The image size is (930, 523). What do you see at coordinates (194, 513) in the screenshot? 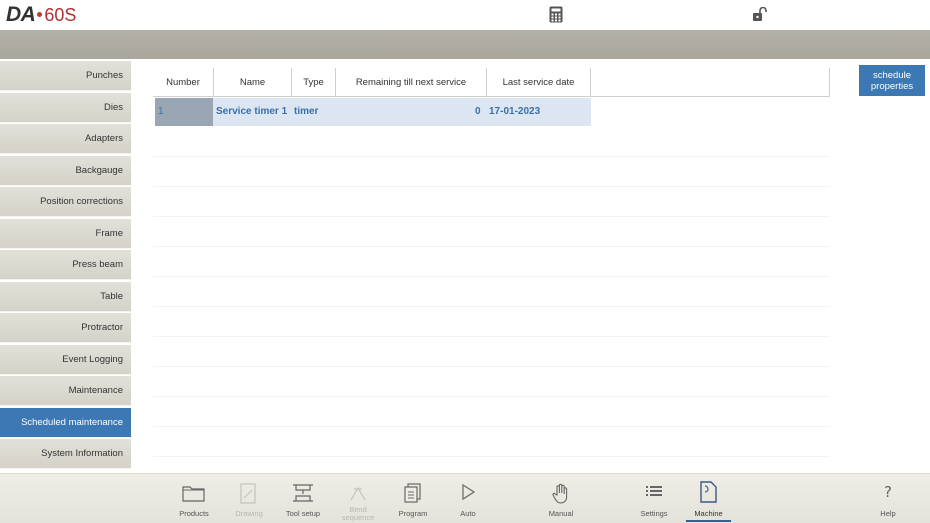
I see `nav-label: Products` at bounding box center [194, 513].